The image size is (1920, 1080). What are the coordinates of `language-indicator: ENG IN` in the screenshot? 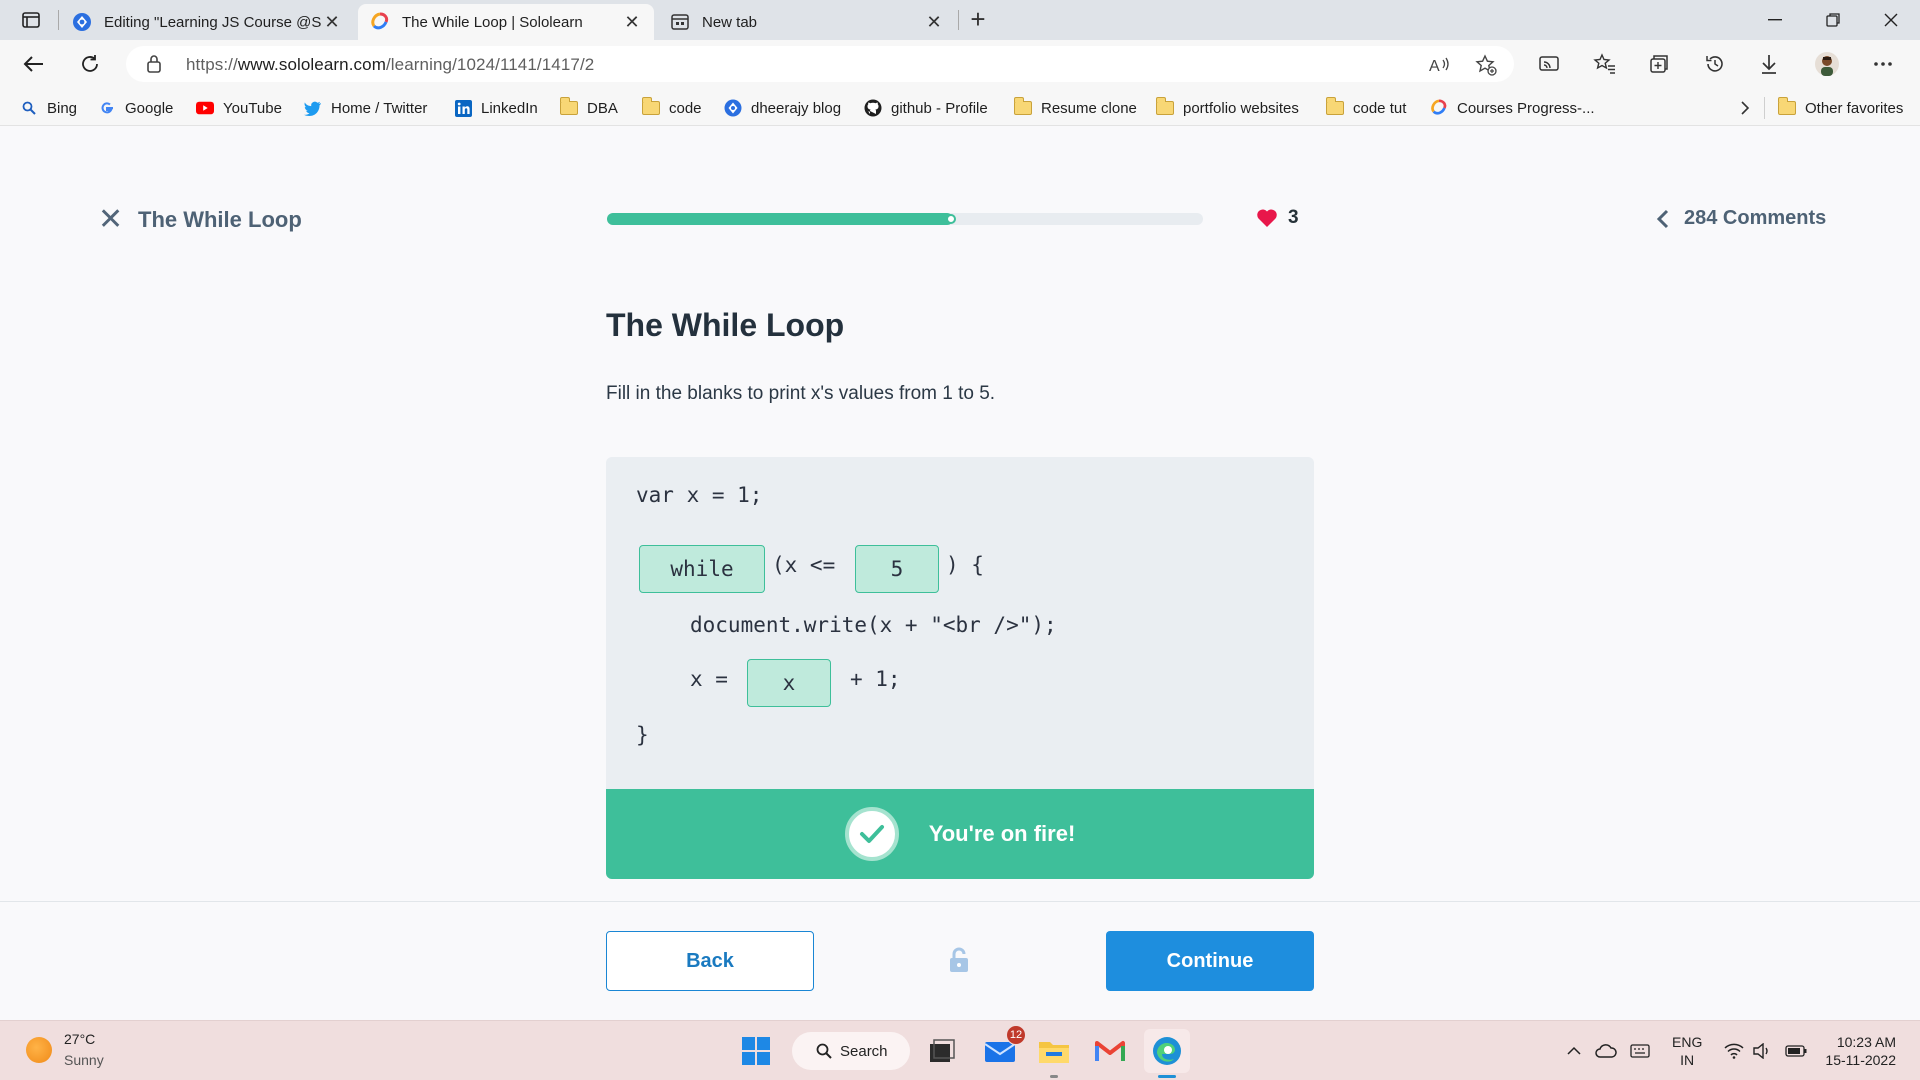 It's located at (1687, 1051).